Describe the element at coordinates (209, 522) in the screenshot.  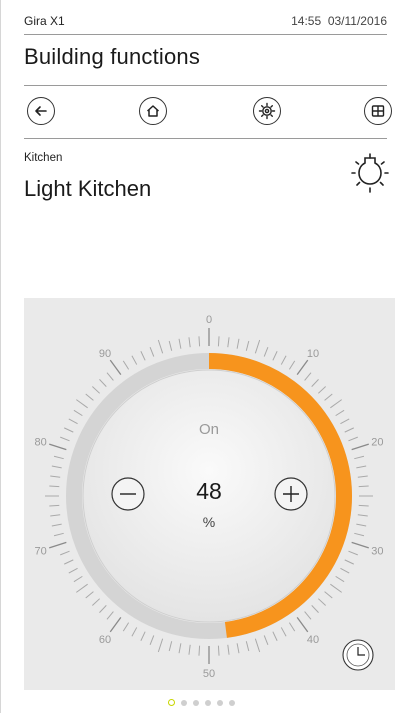
I see `dimmer-unit: %` at that location.